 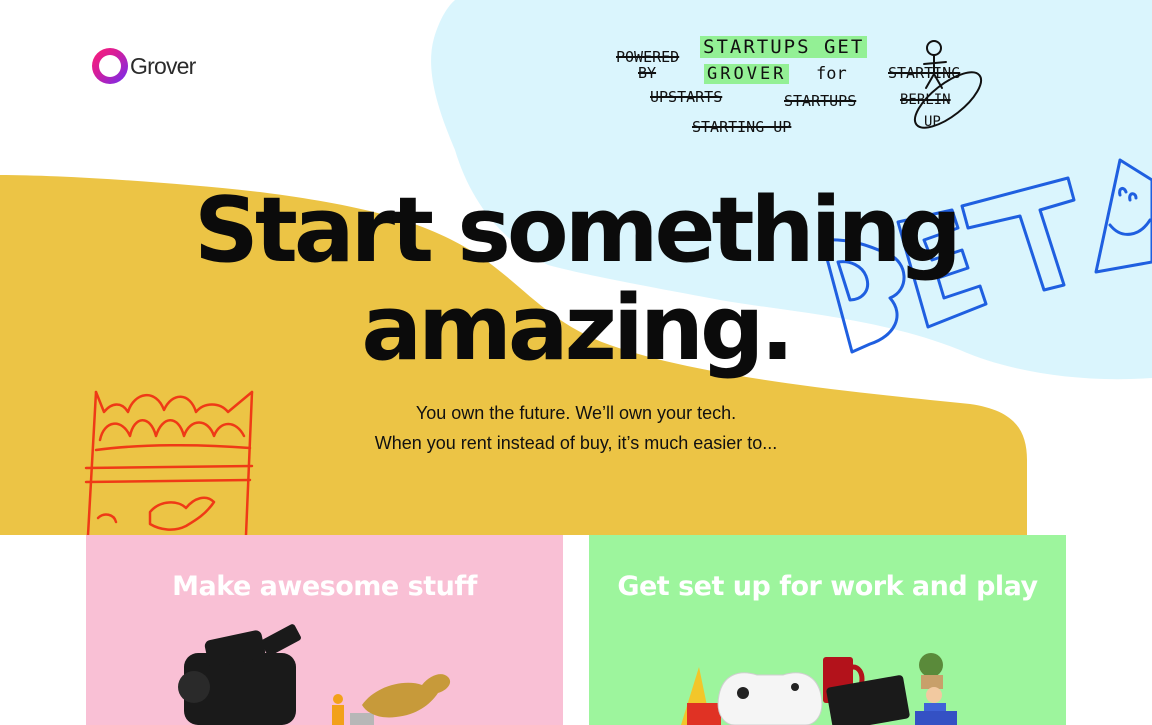 What do you see at coordinates (742, 127) in the screenshot?
I see `scribble-starting-up: STARTING UP` at bounding box center [742, 127].